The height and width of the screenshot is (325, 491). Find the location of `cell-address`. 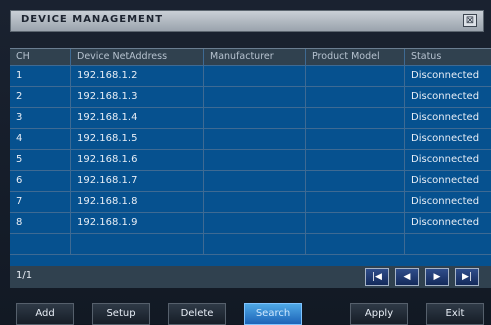

cell-address is located at coordinates (137, 244).